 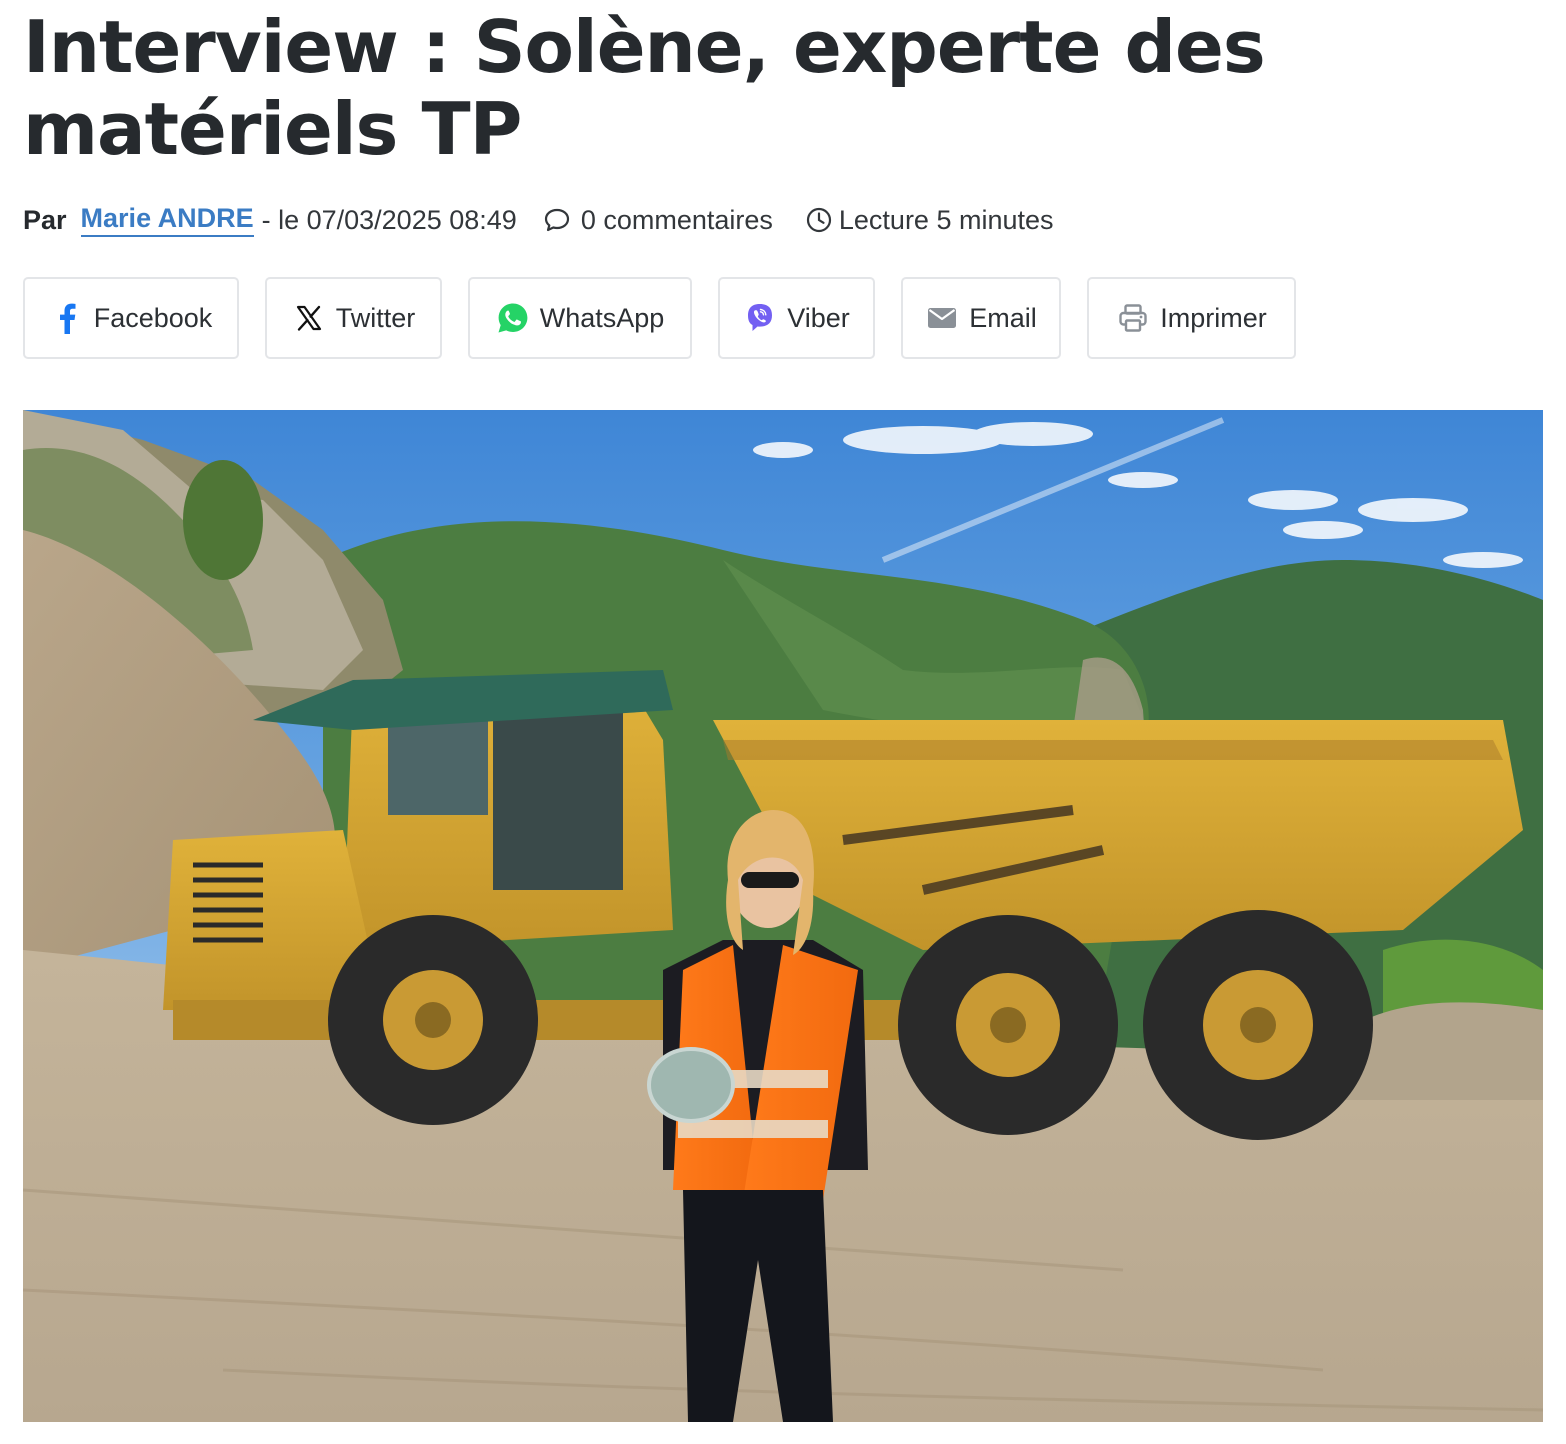 What do you see at coordinates (45, 219) in the screenshot?
I see `byline-prefix: Par` at bounding box center [45, 219].